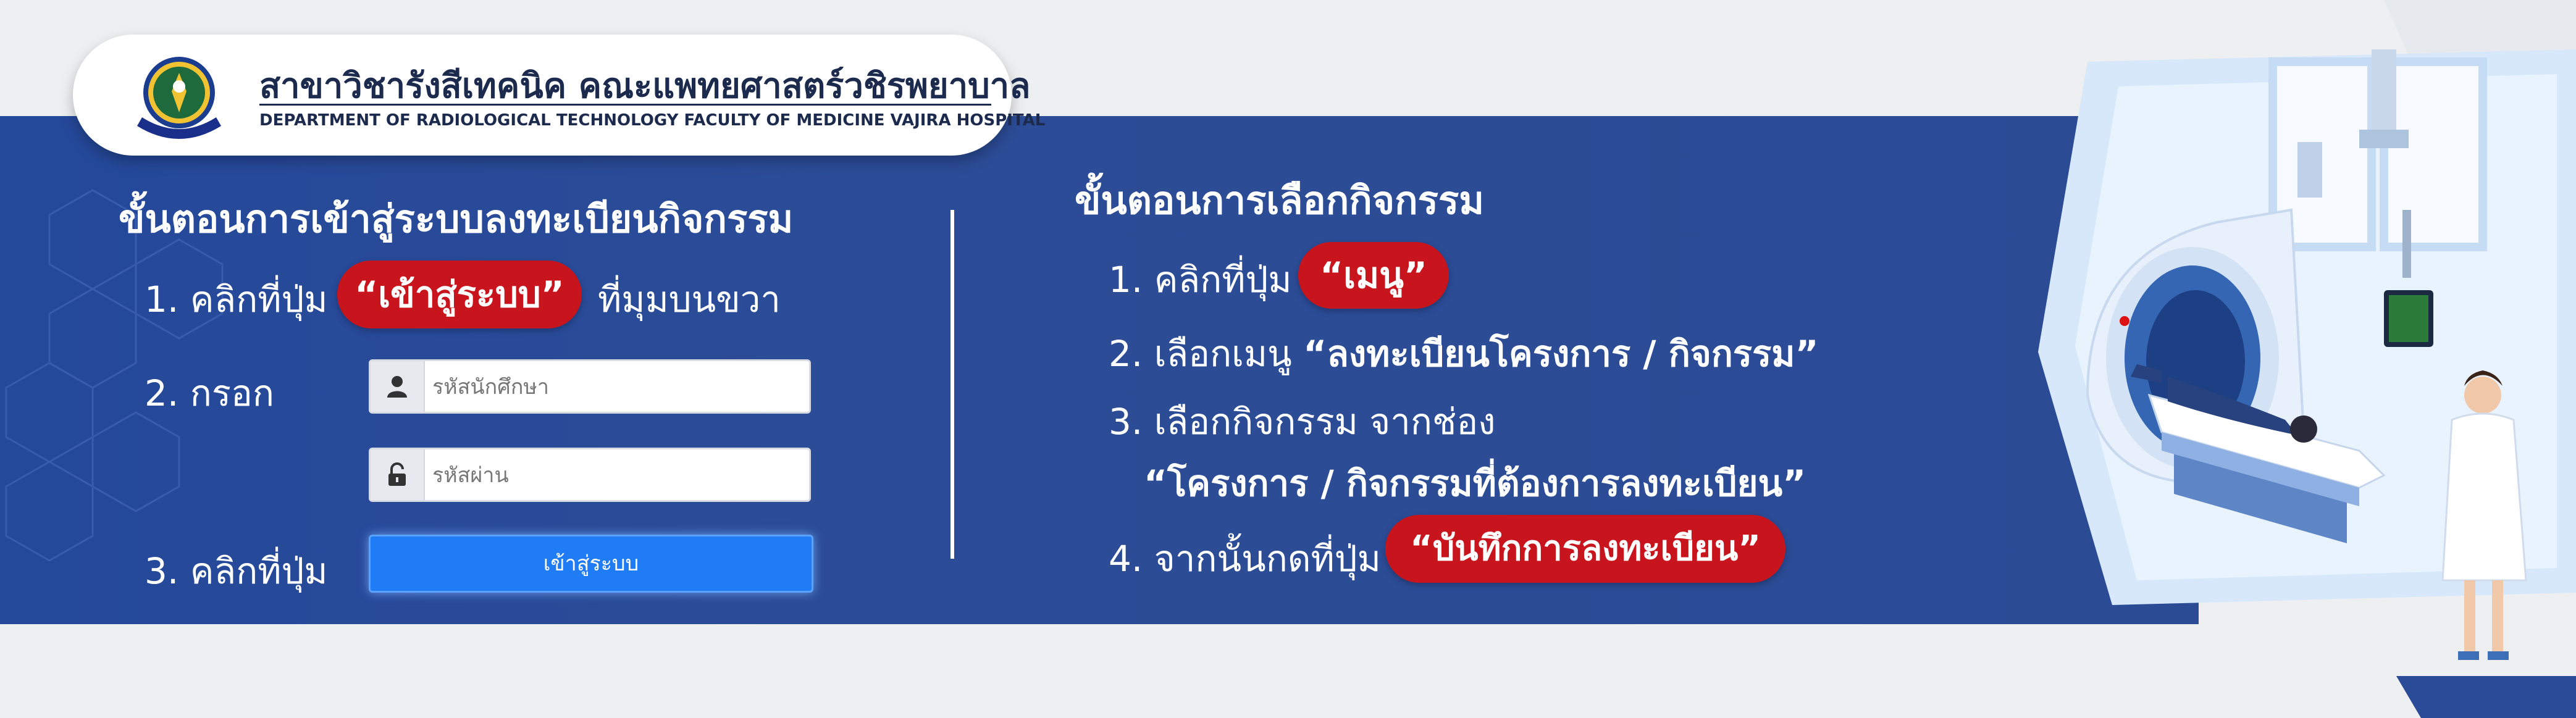 Image resolution: width=2576 pixels, height=718 pixels. I want to click on activity-step3-line1: 3. เลือกกิจกรรม จากช่อง, so click(1302, 422).